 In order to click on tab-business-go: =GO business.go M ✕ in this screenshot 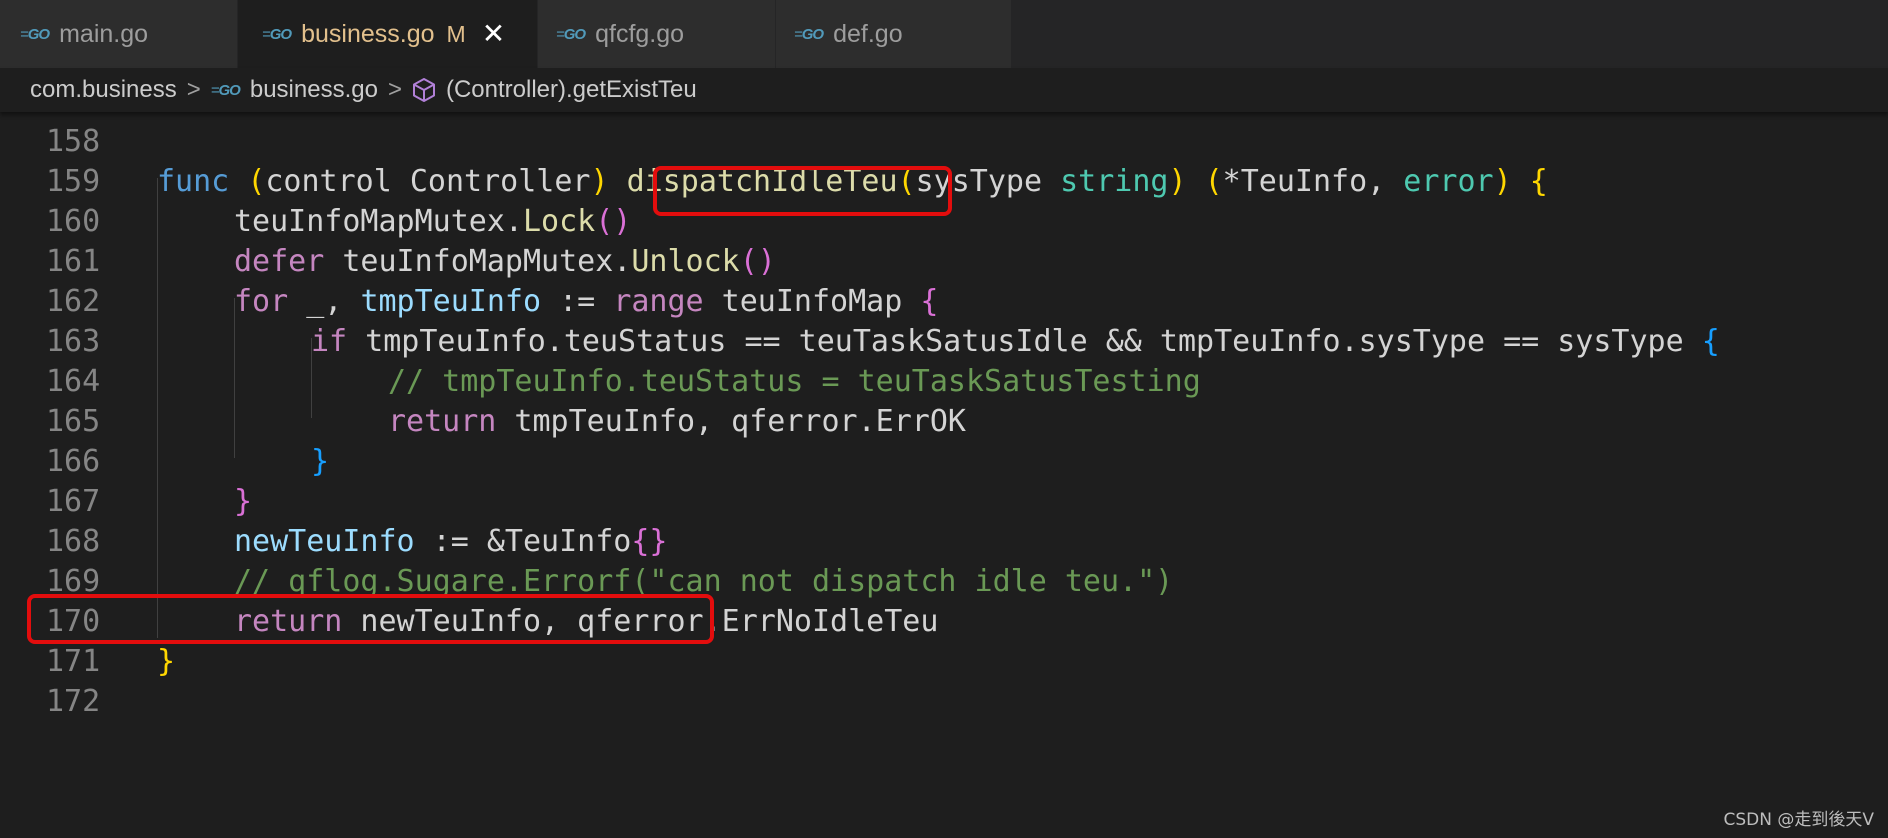, I will do `click(388, 34)`.